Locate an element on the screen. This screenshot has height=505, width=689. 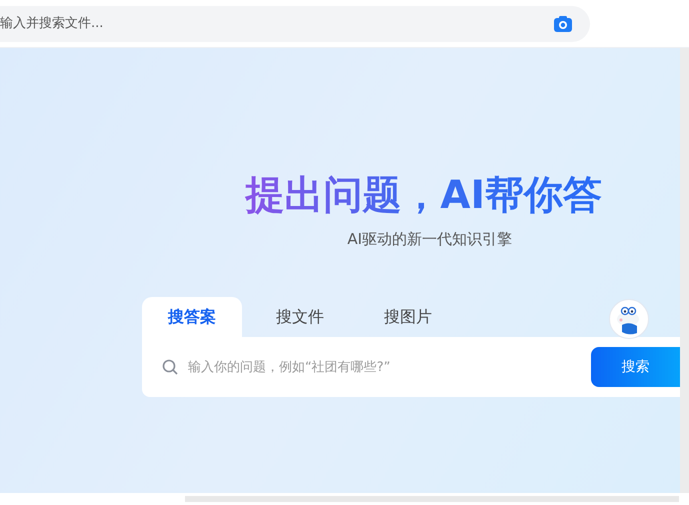
search-icon is located at coordinates (170, 367).